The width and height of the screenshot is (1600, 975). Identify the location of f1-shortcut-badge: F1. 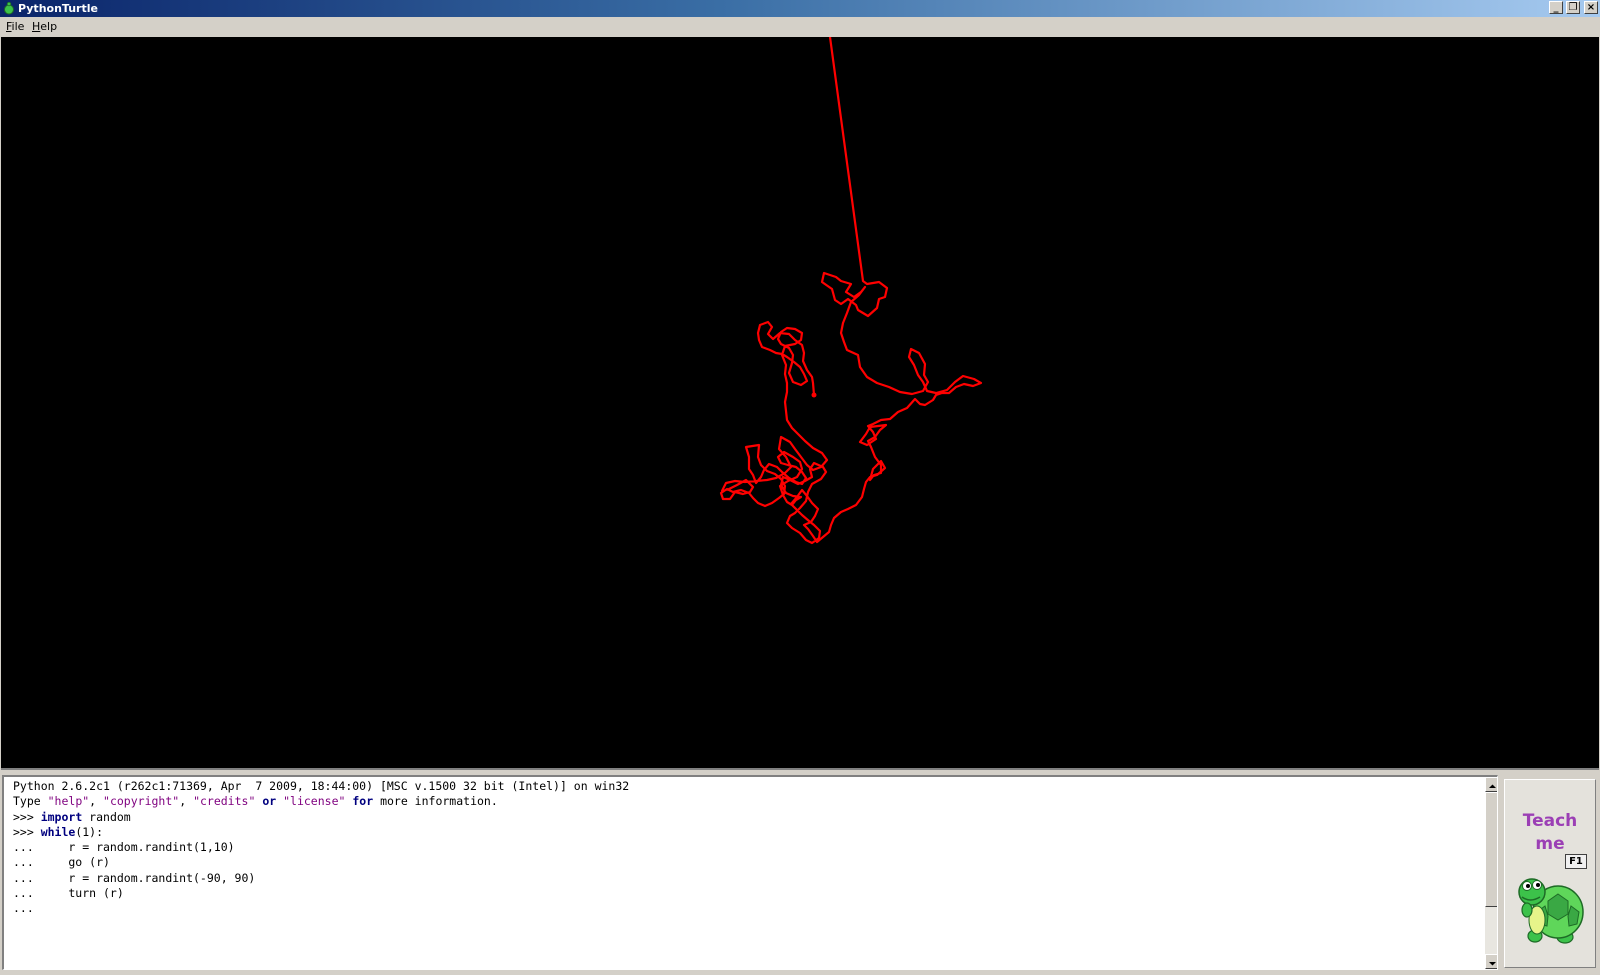
(1576, 861).